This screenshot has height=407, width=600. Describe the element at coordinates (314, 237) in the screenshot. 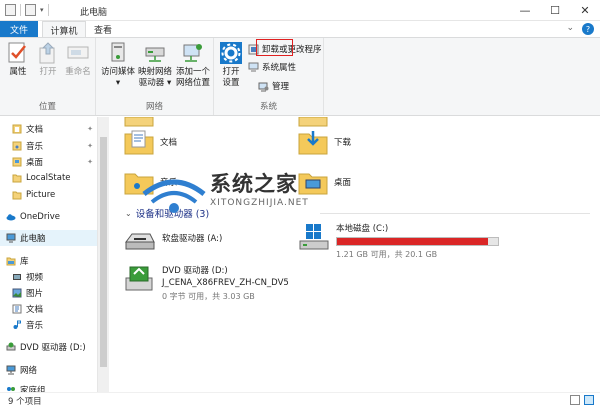

I see `local-disk-icon` at that location.